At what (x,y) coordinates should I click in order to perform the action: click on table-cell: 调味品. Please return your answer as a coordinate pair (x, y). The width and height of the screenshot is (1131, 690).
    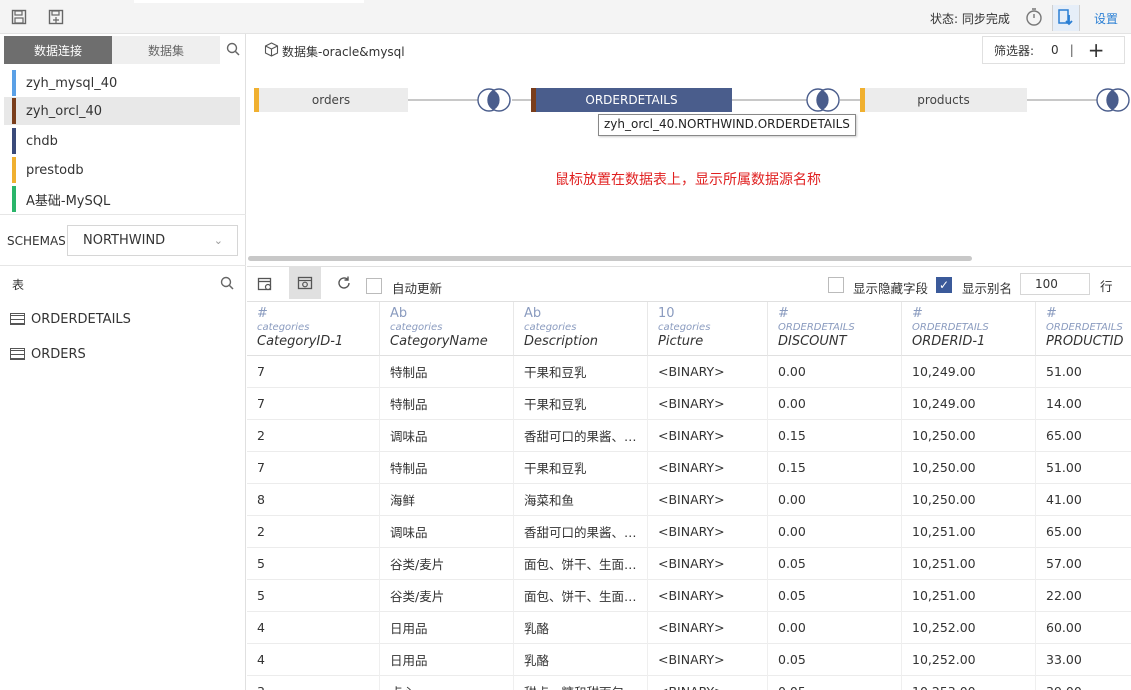
    Looking at the image, I should click on (447, 436).